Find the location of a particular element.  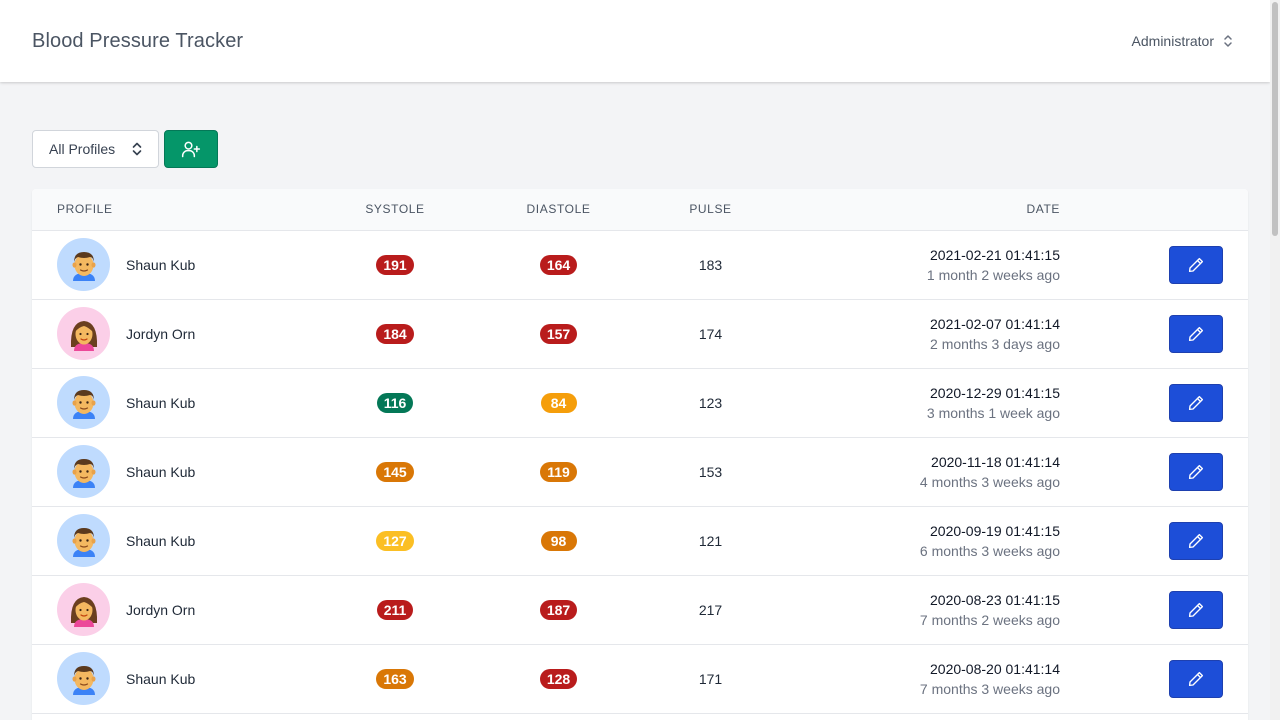

column-header-pulse: Pulse is located at coordinates (710, 210).